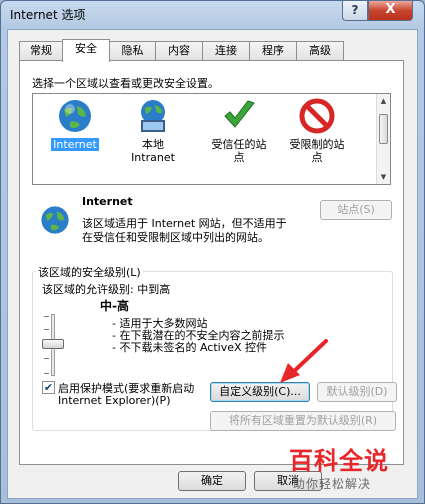 The image size is (425, 504). I want to click on tab-security: 安全, so click(86, 50).